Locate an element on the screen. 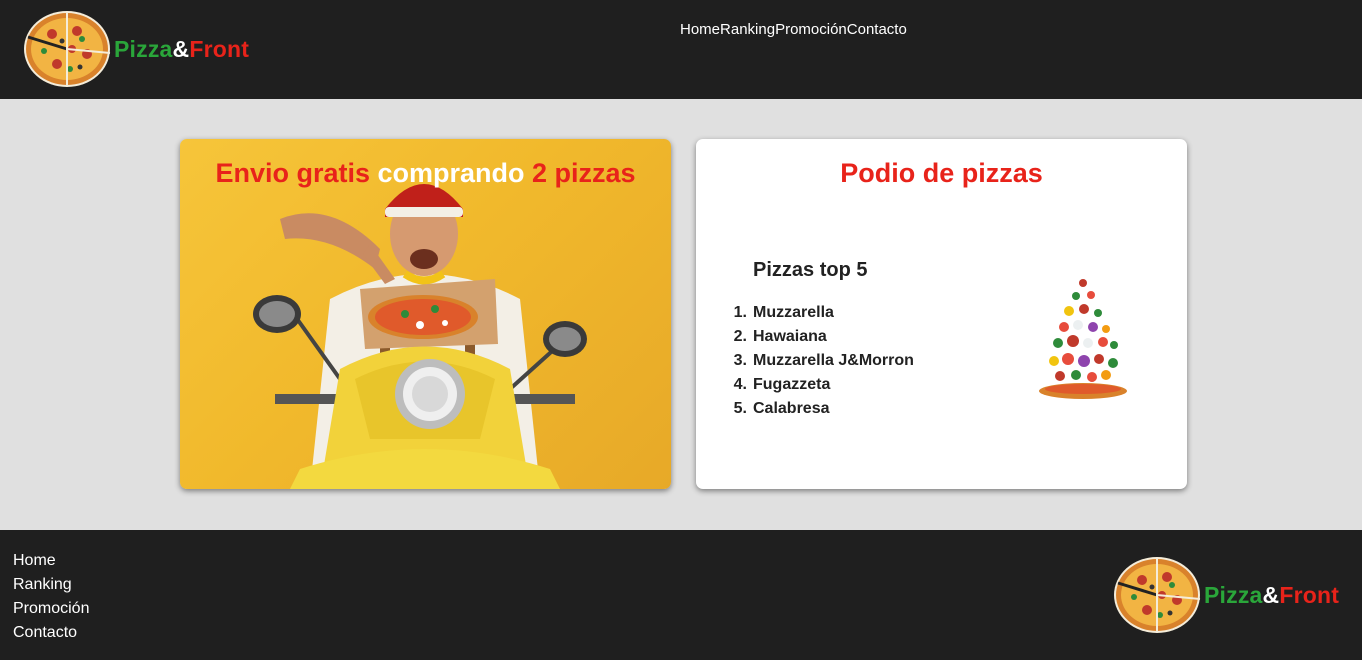  list-item: 4. Fugazzeta is located at coordinates (820, 385).